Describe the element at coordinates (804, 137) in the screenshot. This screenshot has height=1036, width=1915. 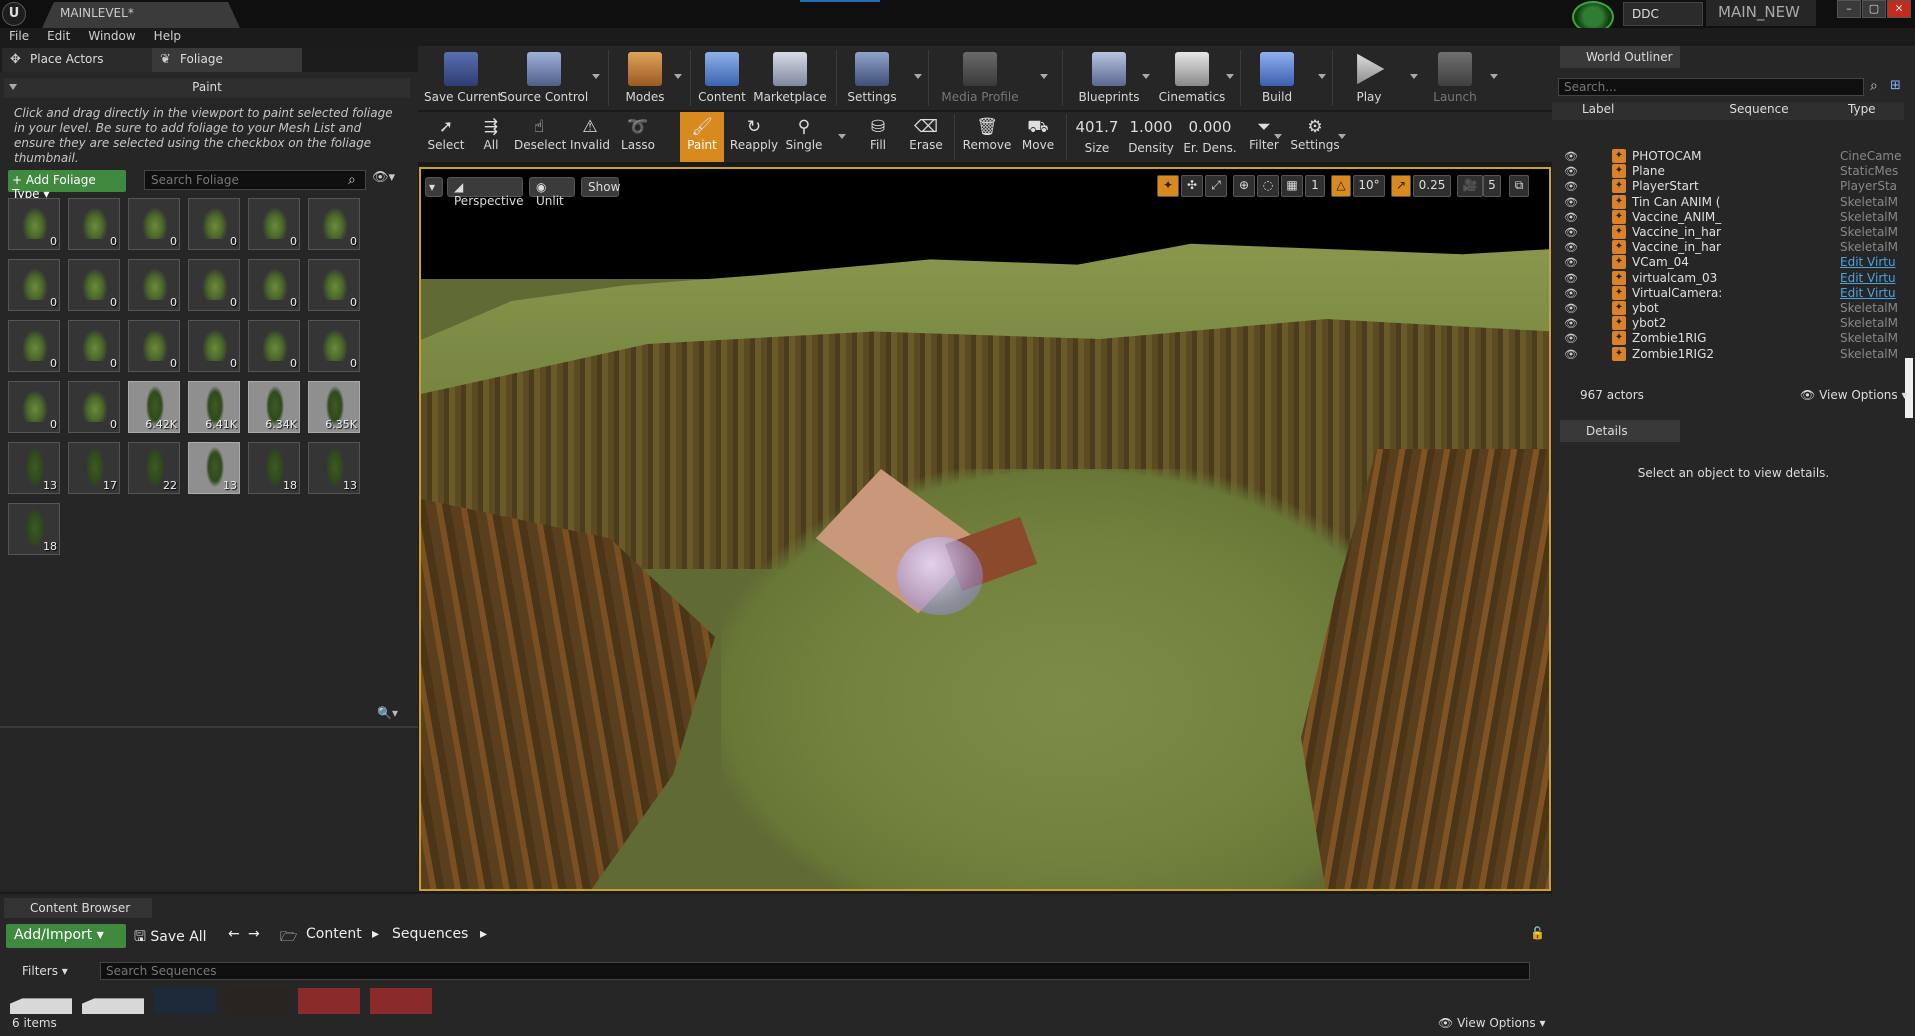
I see `single-instance-button: ⚲ Single` at that location.